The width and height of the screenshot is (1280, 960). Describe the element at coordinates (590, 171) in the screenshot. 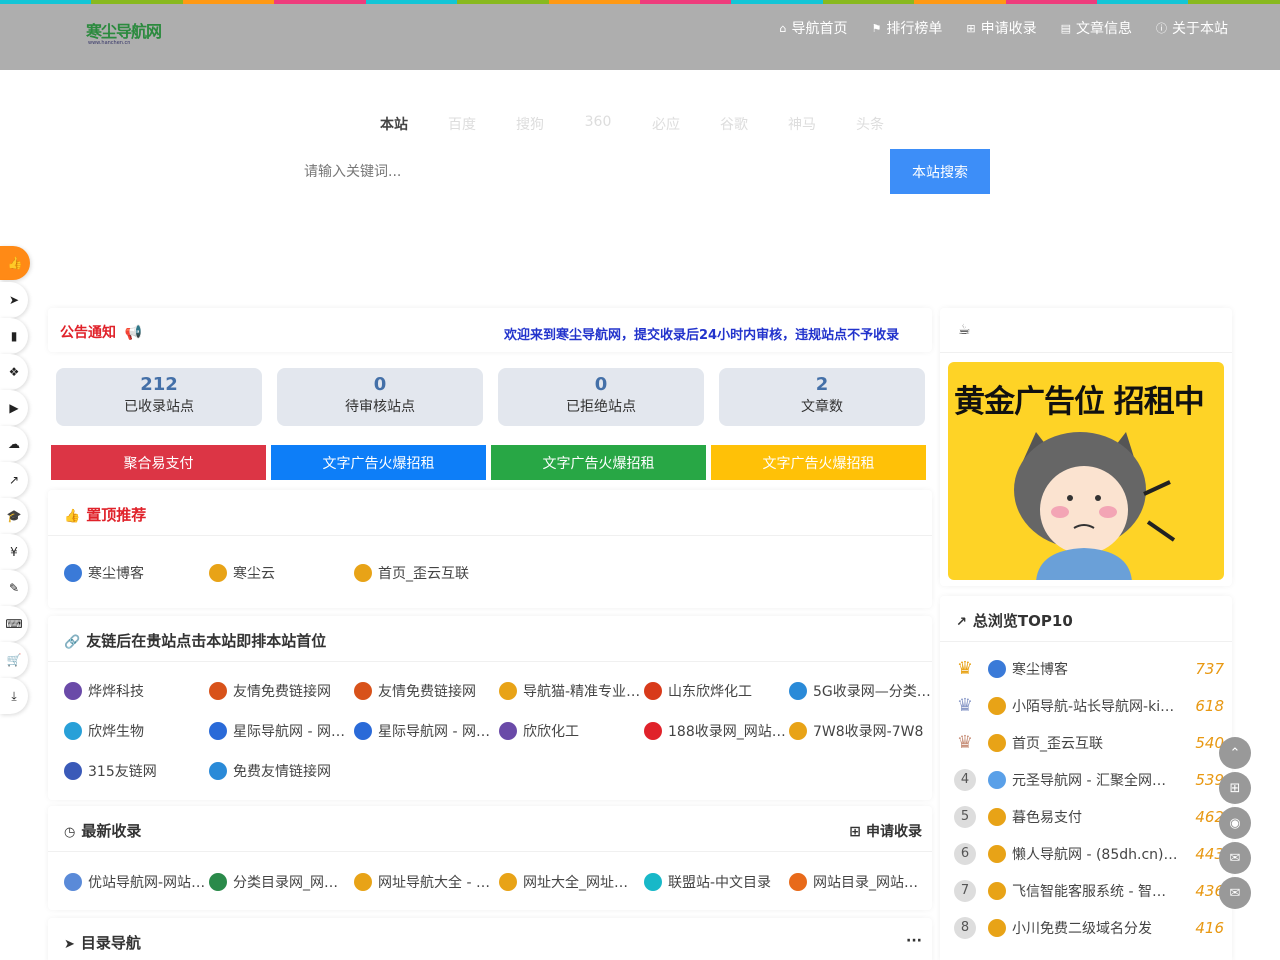

I see `search-input` at that location.